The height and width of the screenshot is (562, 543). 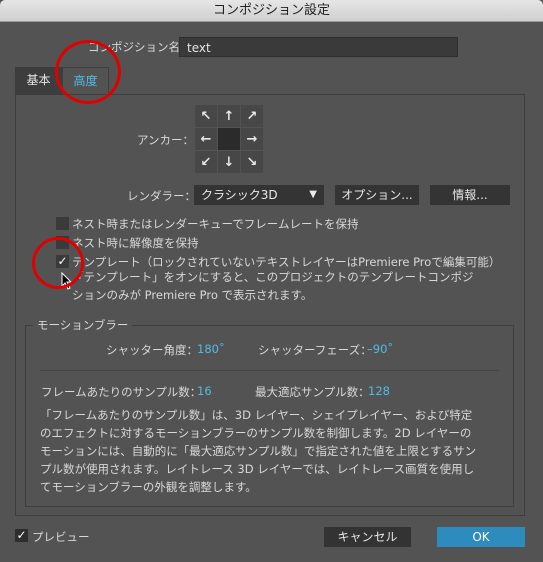 I want to click on anchor-arrow-up-right-icon: ↗, so click(x=252, y=116).